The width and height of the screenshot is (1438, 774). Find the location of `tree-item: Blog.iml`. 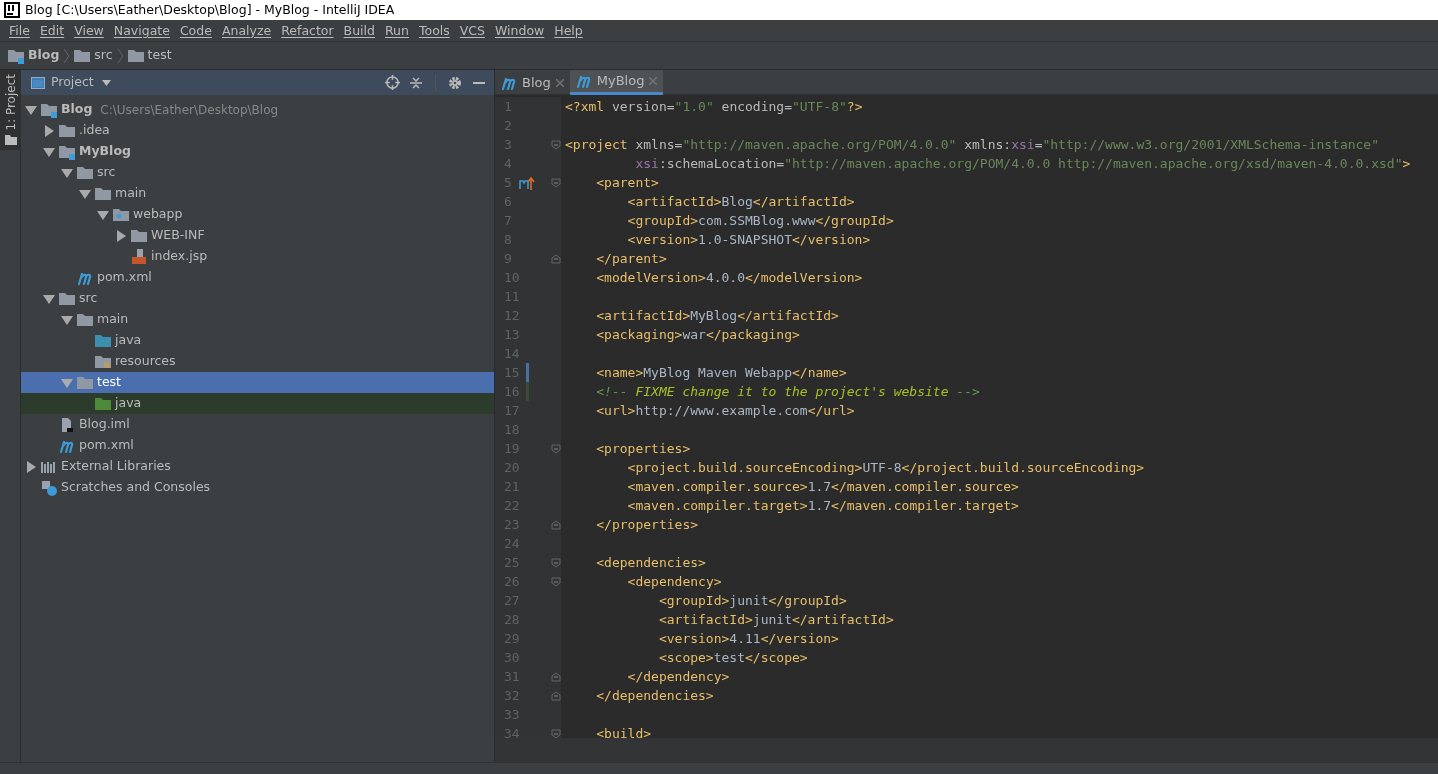

tree-item: Blog.iml is located at coordinates (257, 424).